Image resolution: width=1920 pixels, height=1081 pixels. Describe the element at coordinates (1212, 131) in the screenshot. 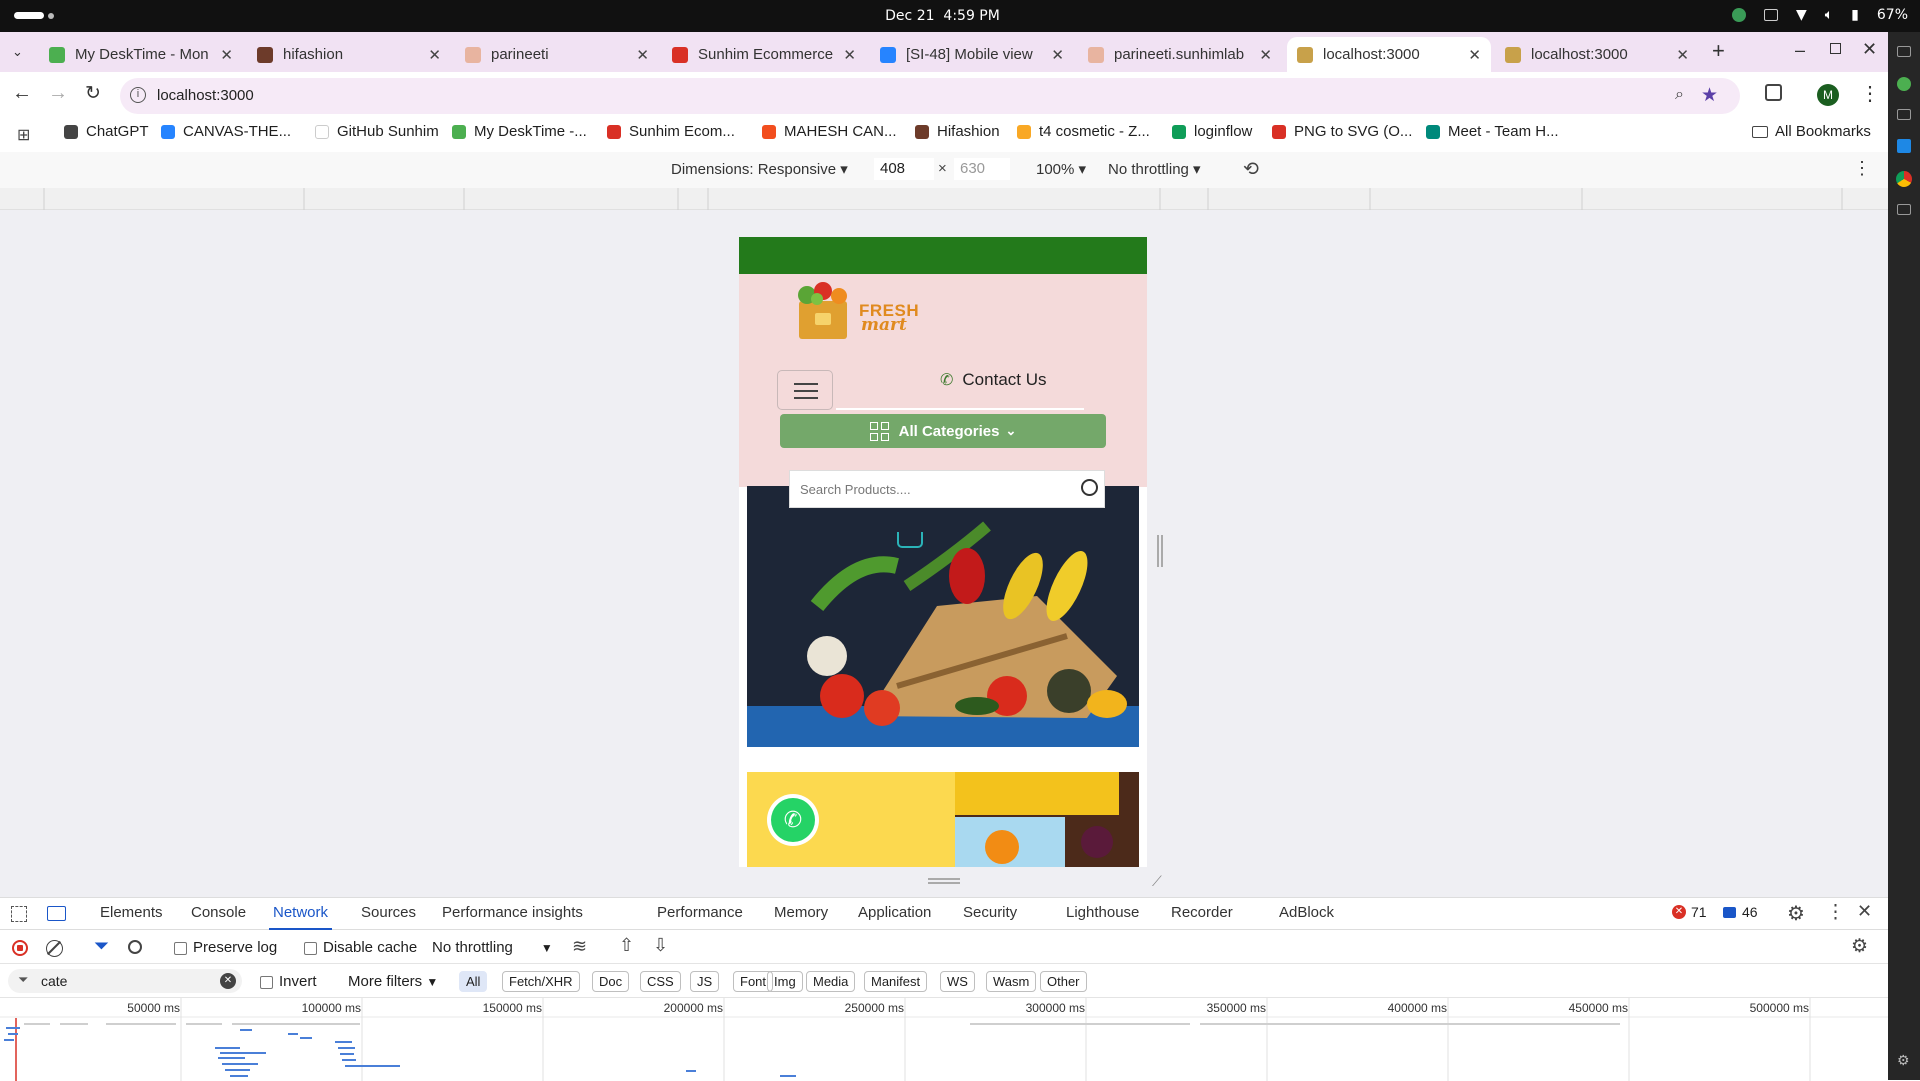

I see `bookmark-item: loginflow` at that location.